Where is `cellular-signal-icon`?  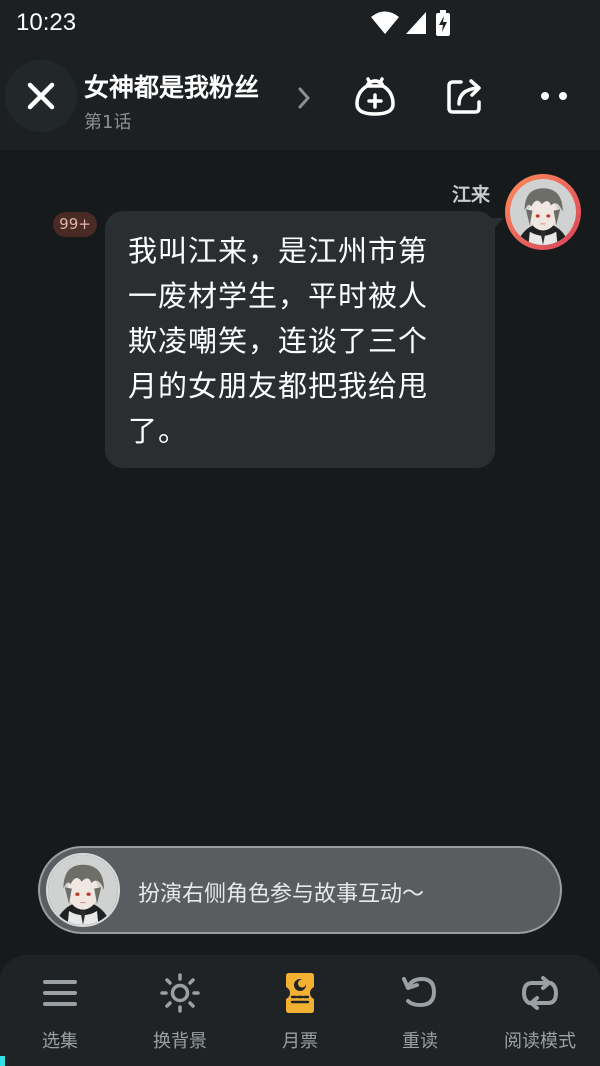 cellular-signal-icon is located at coordinates (416, 23).